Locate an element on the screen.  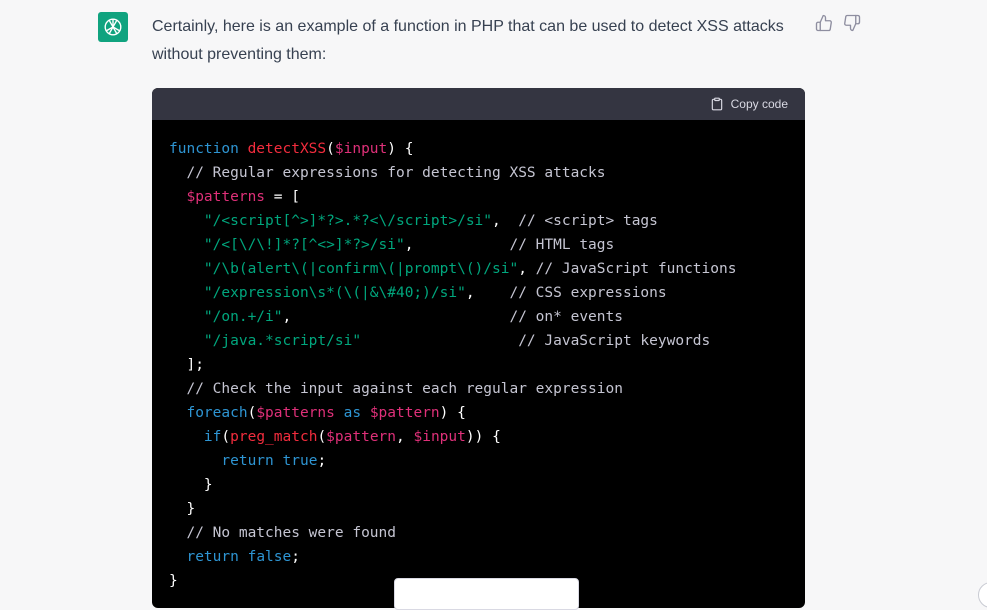
assistant-avatar is located at coordinates (113, 27).